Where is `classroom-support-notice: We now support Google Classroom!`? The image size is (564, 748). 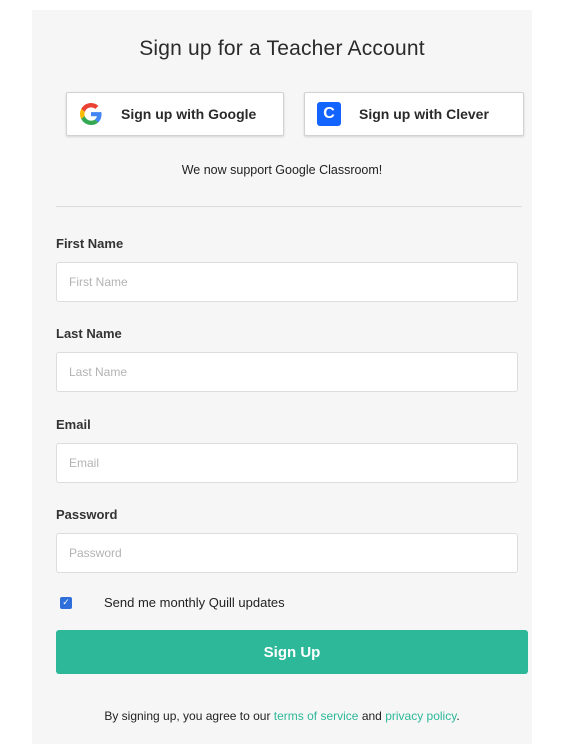 classroom-support-notice: We now support Google Classroom! is located at coordinates (282, 170).